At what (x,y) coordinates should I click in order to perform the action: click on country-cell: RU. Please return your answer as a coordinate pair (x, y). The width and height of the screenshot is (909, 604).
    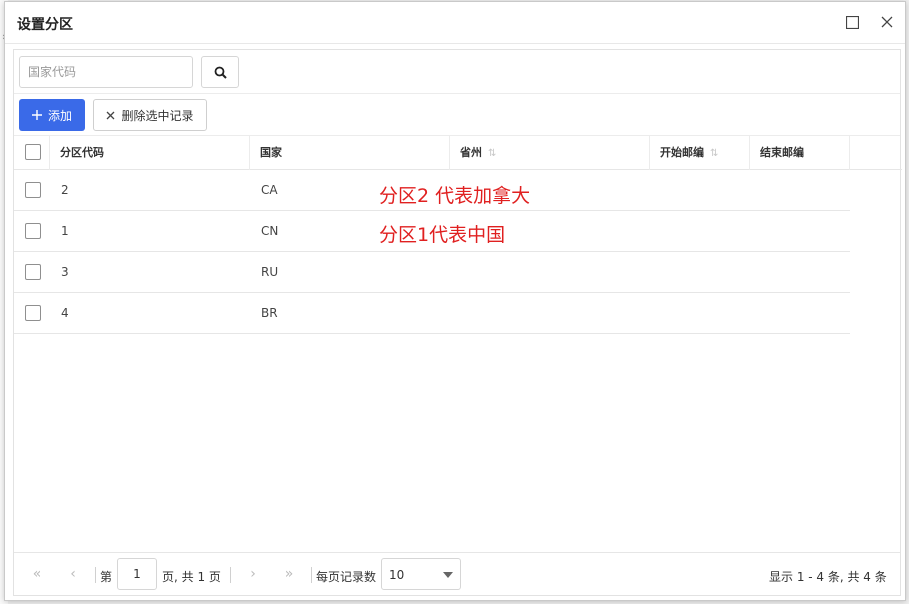
    Looking at the image, I should click on (270, 272).